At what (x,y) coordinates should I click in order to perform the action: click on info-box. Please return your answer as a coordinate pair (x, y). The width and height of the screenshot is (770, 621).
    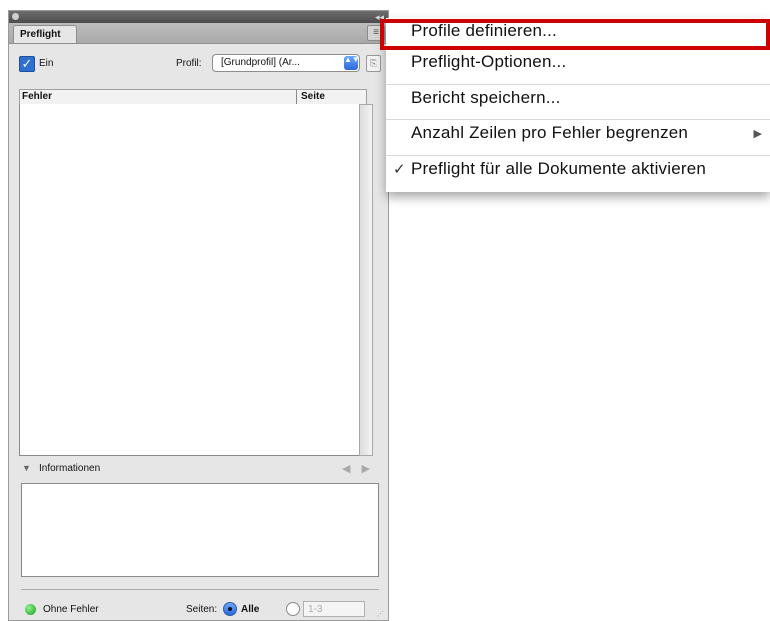
    Looking at the image, I should click on (200, 530).